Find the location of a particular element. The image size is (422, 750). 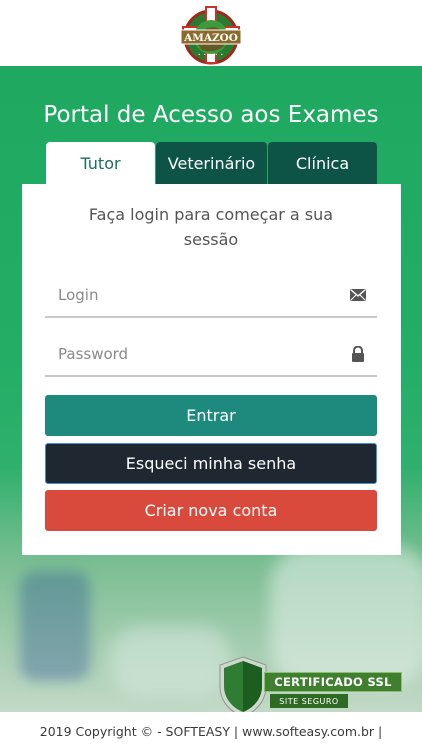

create-account-button: Criar nova conta is located at coordinates (211, 510).